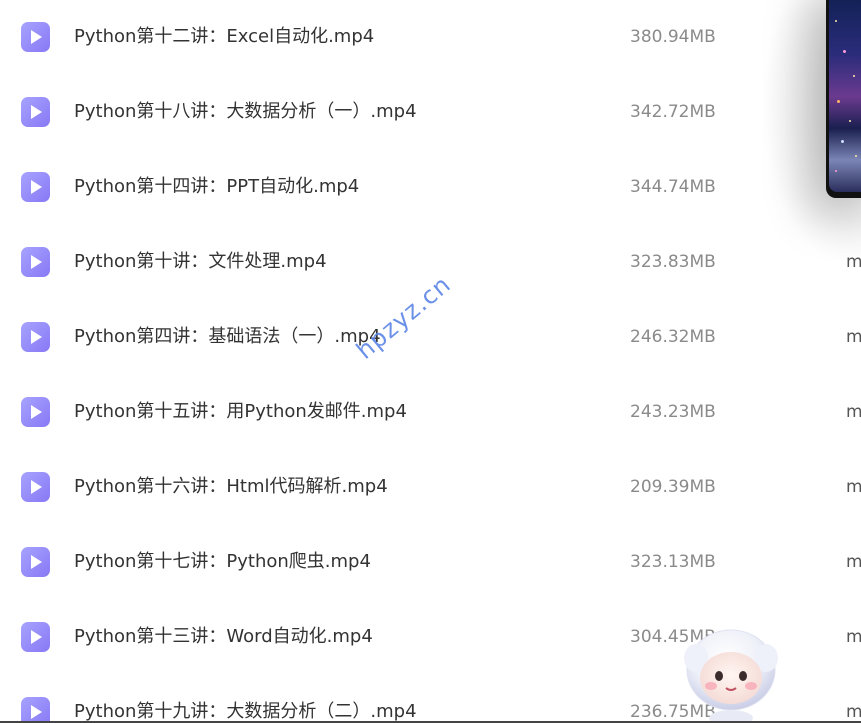 The width and height of the screenshot is (861, 723). What do you see at coordinates (430, 37) in the screenshot?
I see `file-row: Python第十二讲：Excel自动化.mp4 380.94MB` at bounding box center [430, 37].